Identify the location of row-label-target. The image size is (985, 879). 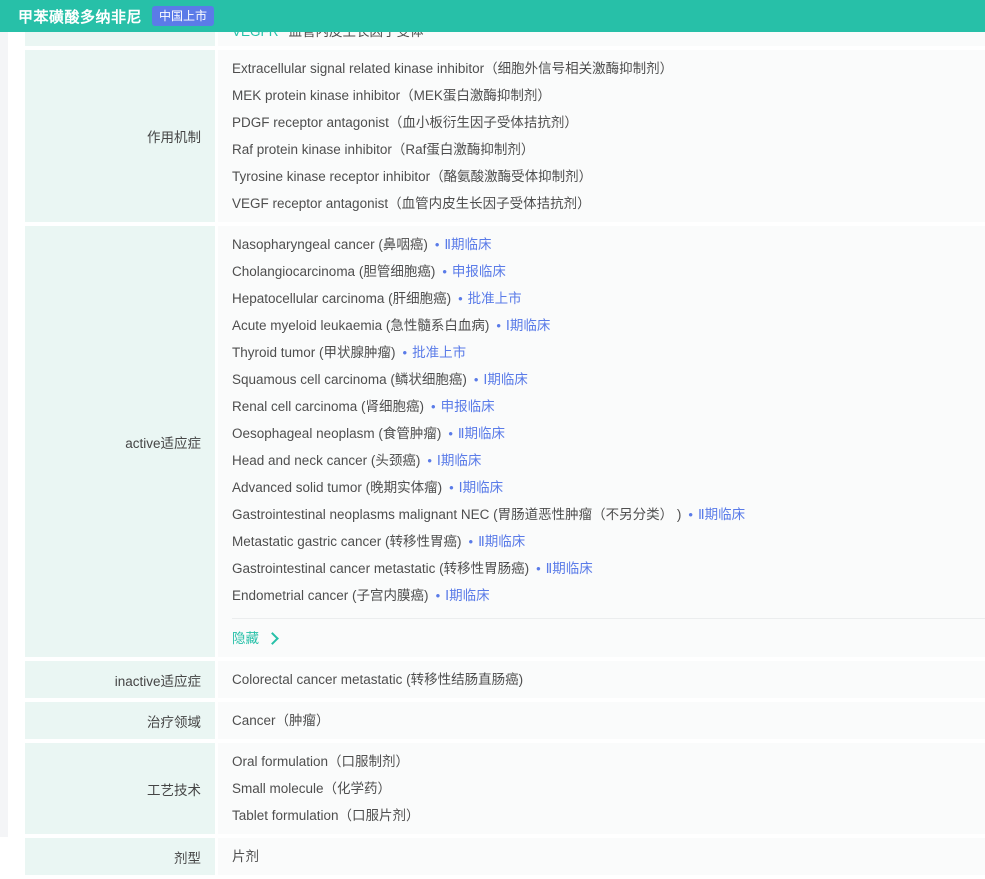
(120, 39).